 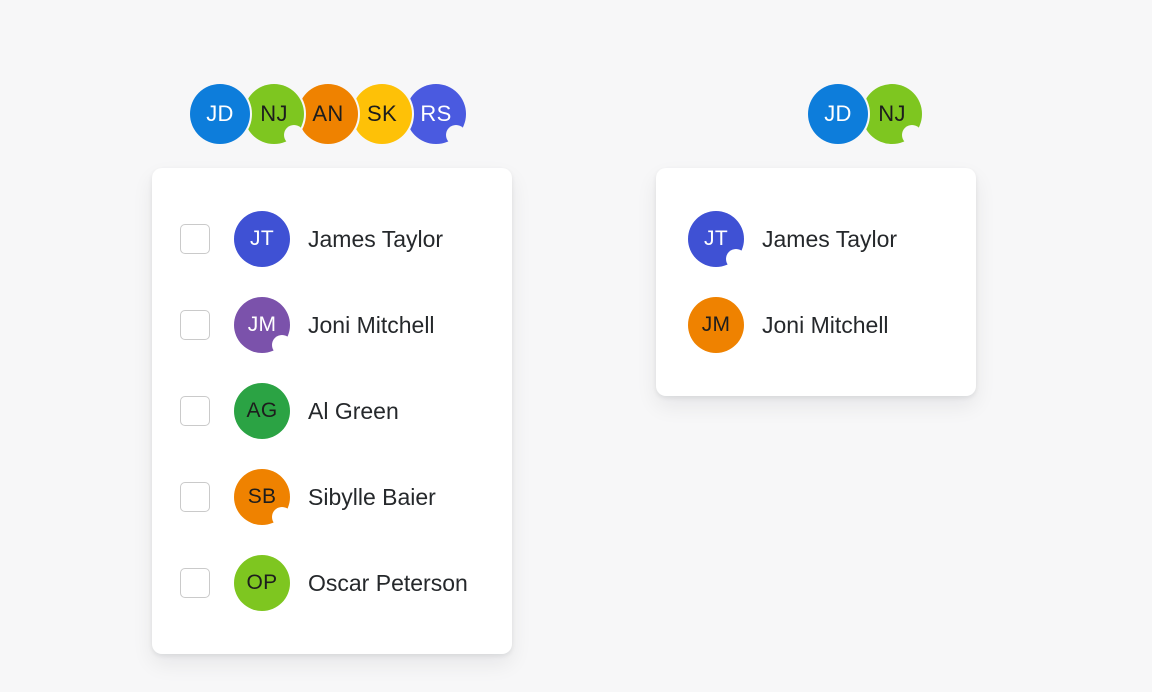 I want to click on avatar-initials: AN, so click(x=328, y=114).